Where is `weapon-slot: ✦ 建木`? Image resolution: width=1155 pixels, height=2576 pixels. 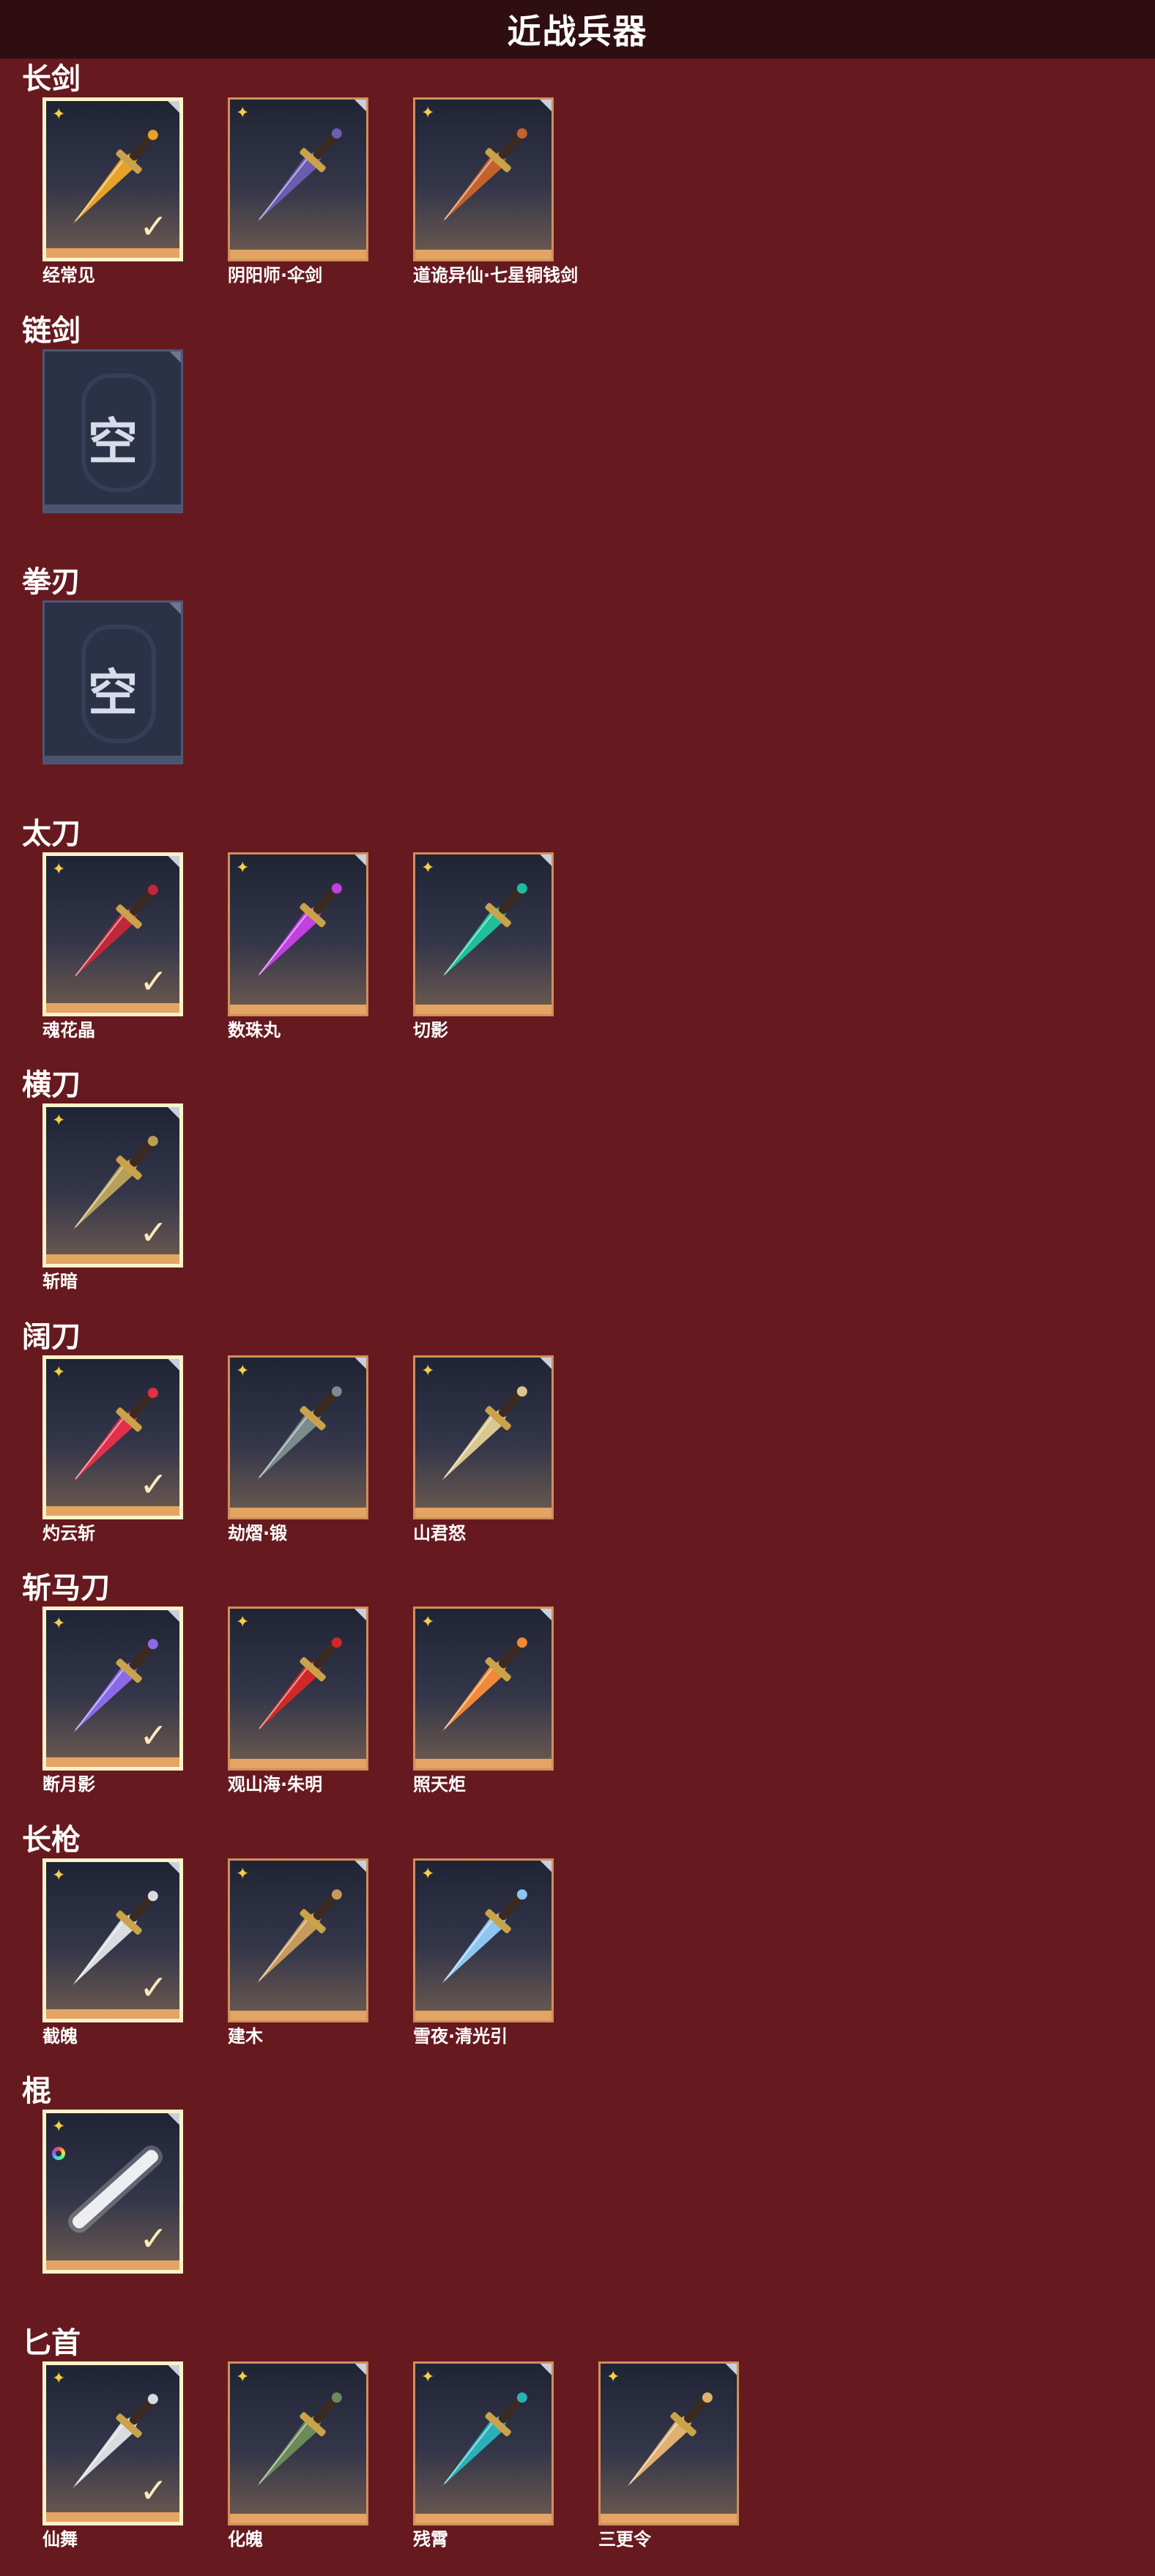
weapon-slot: ✦ 建木 is located at coordinates (298, 1957).